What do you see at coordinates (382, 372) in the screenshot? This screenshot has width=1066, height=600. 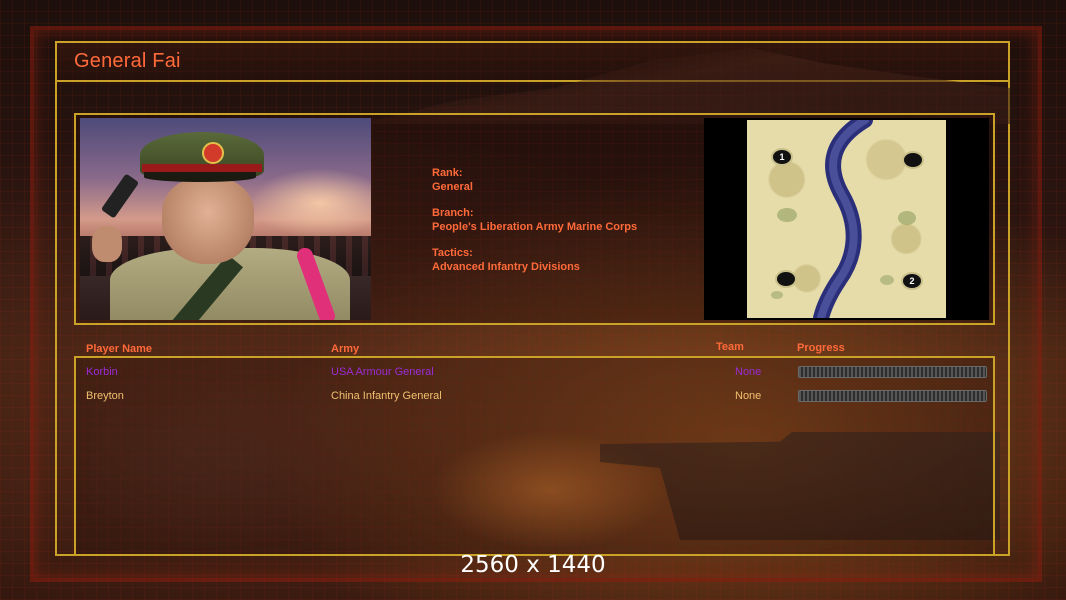 I see `player-army: USA Armour General` at bounding box center [382, 372].